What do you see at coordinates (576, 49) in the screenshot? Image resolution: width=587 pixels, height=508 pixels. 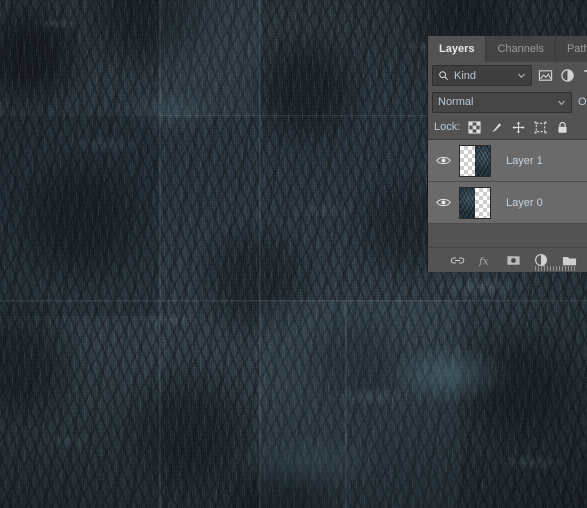 I see `tab-paths-label: Paths` at bounding box center [576, 49].